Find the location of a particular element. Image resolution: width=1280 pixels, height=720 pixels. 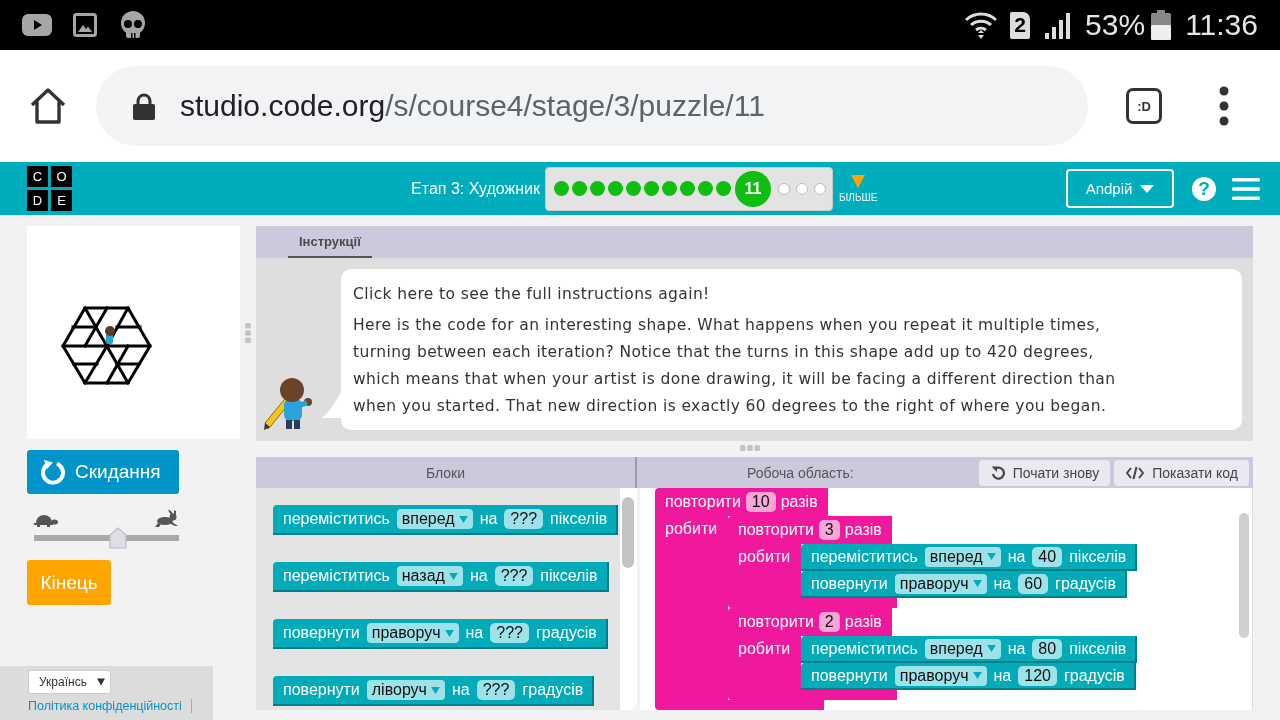

number-field: 120 is located at coordinates (1037, 675).